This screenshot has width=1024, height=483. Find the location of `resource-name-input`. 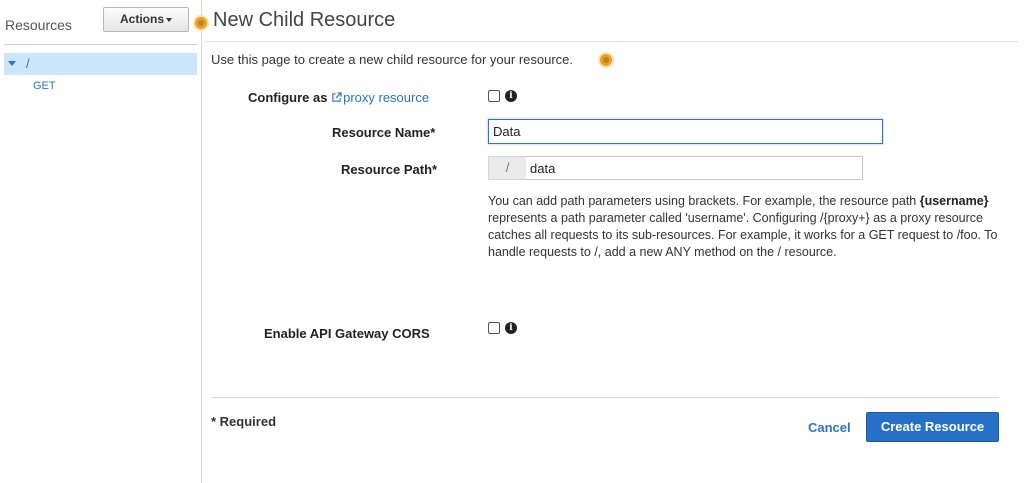

resource-name-input is located at coordinates (685, 131).